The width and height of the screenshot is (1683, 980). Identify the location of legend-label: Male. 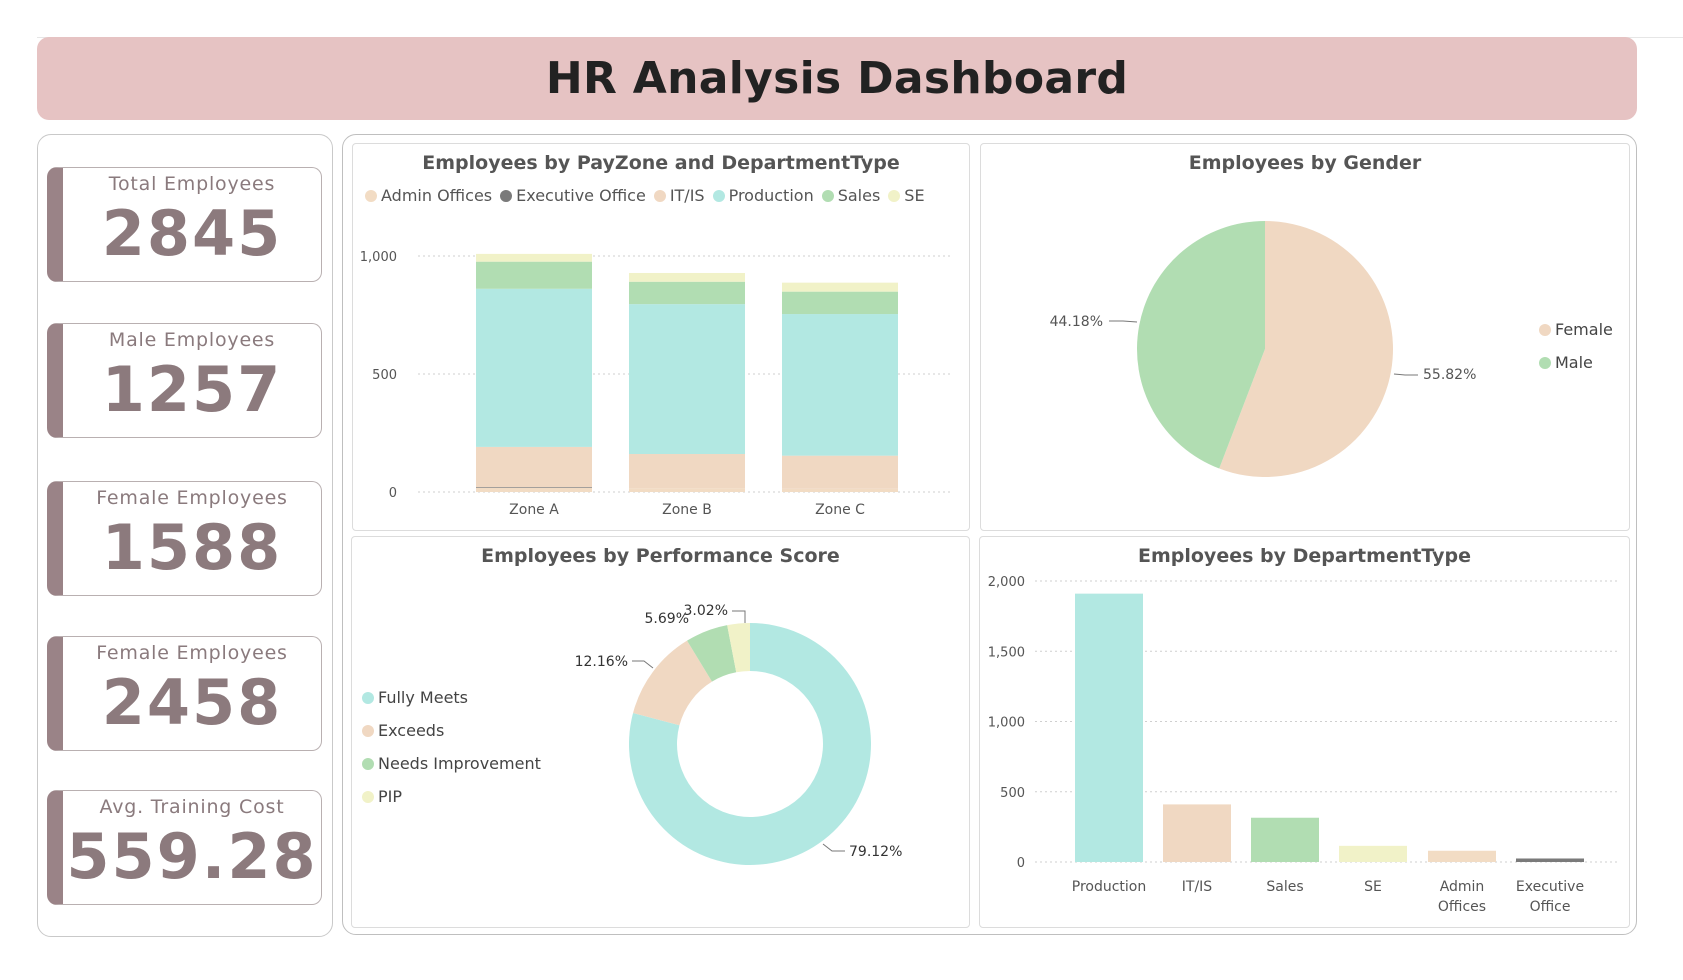
(1574, 362).